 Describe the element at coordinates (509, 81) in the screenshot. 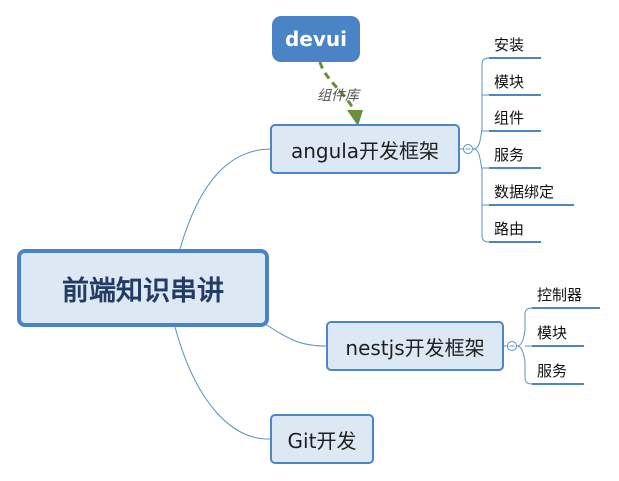

I see `angular-leaf-module: 模块` at that location.